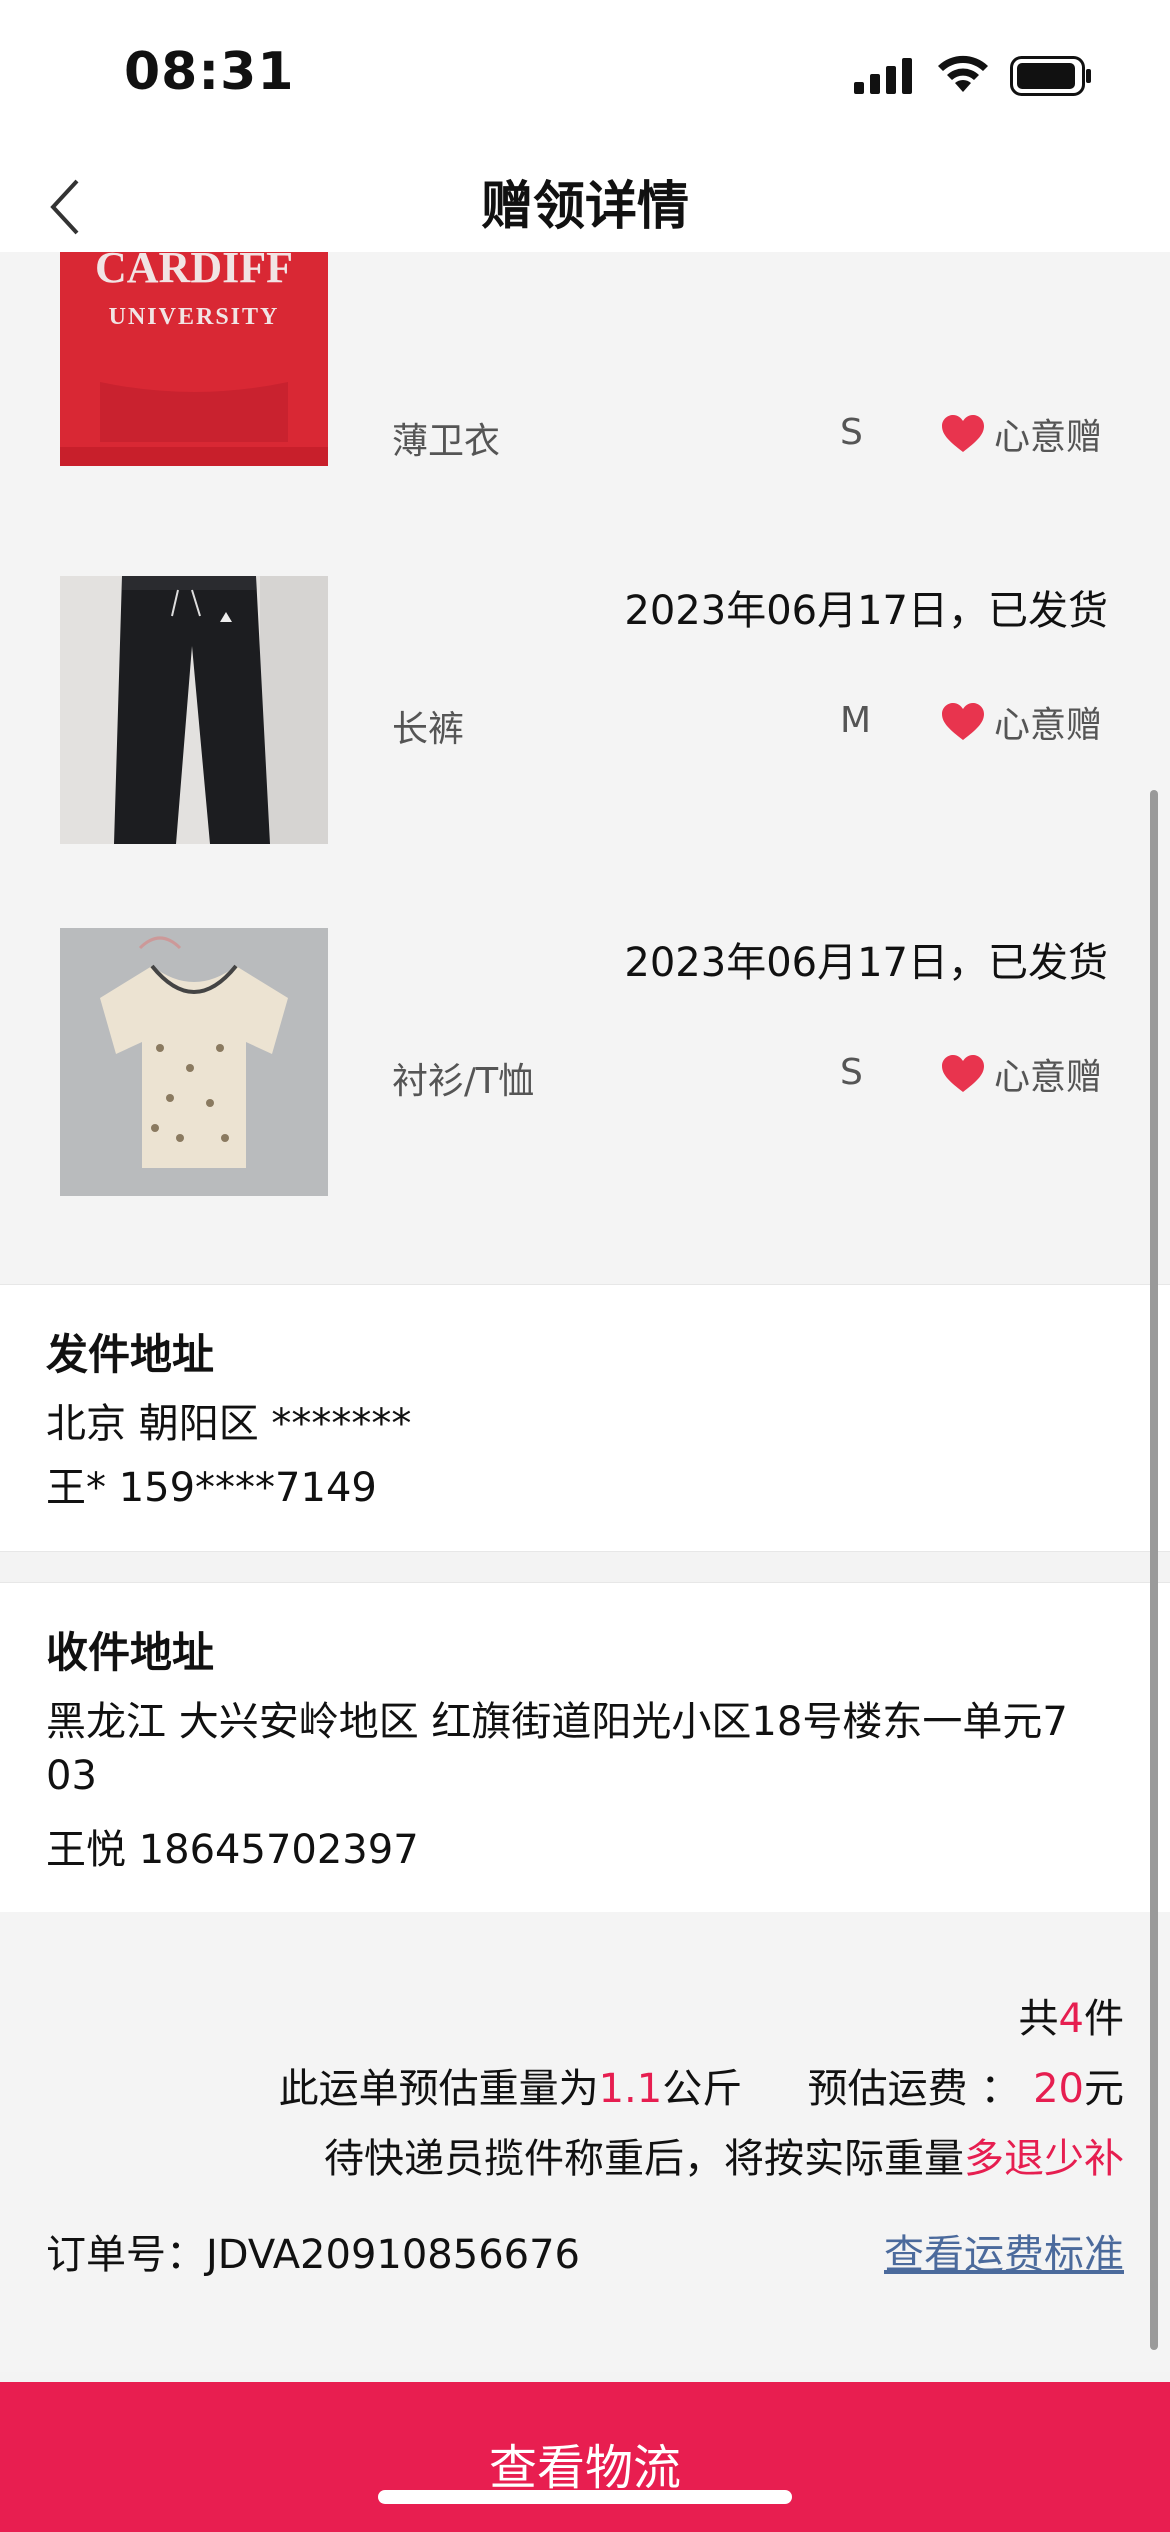  What do you see at coordinates (211, 1488) in the screenshot?
I see `sender-contact: 王* 159****7149` at bounding box center [211, 1488].